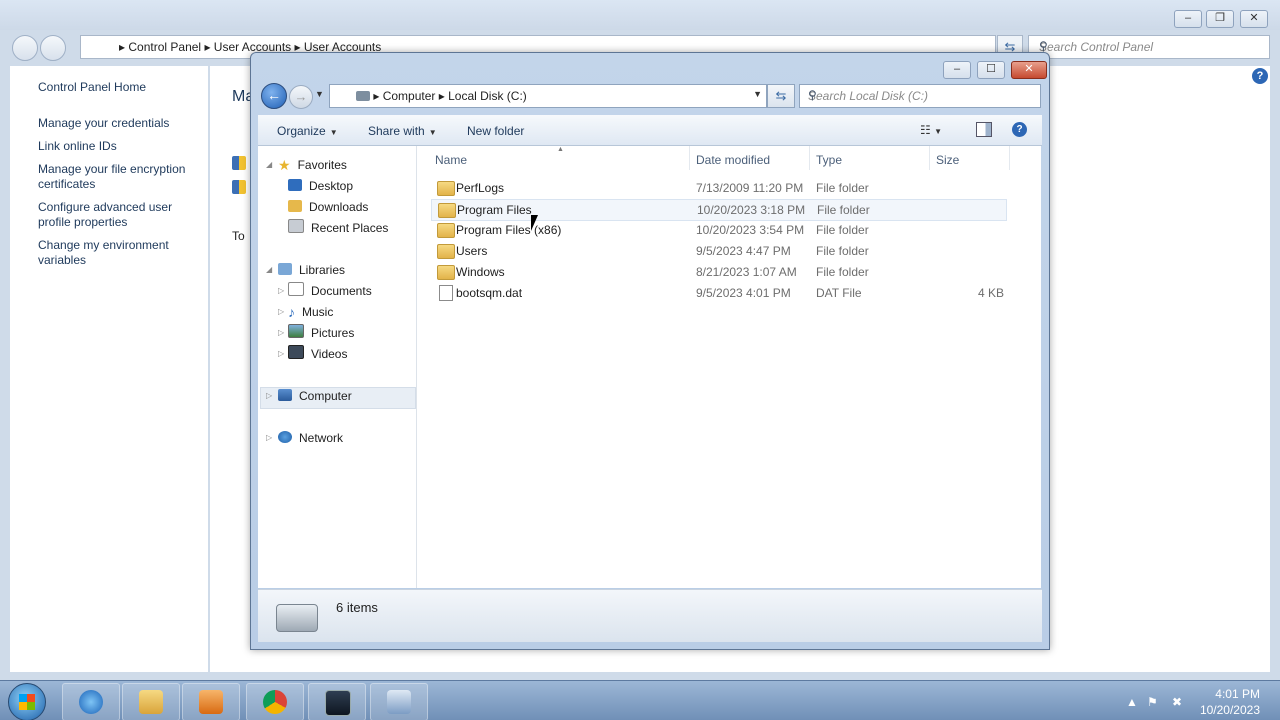 This screenshot has height=720, width=1280. I want to click on preview-pane-icon, so click(984, 129).